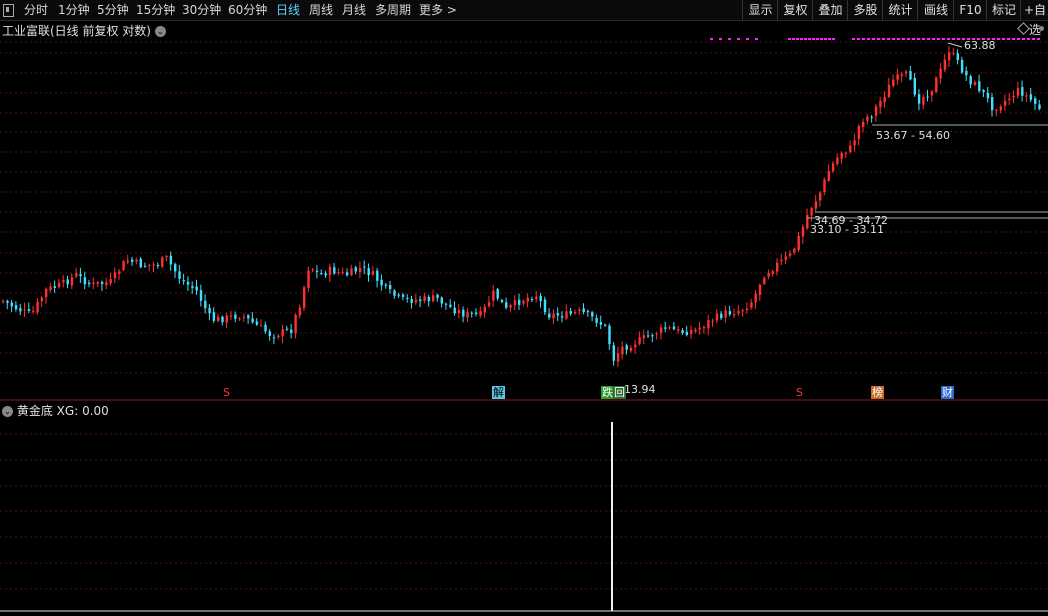 The width and height of the screenshot is (1048, 616). Describe the element at coordinates (619, 392) in the screenshot. I see `return-marker: 回` at that location.